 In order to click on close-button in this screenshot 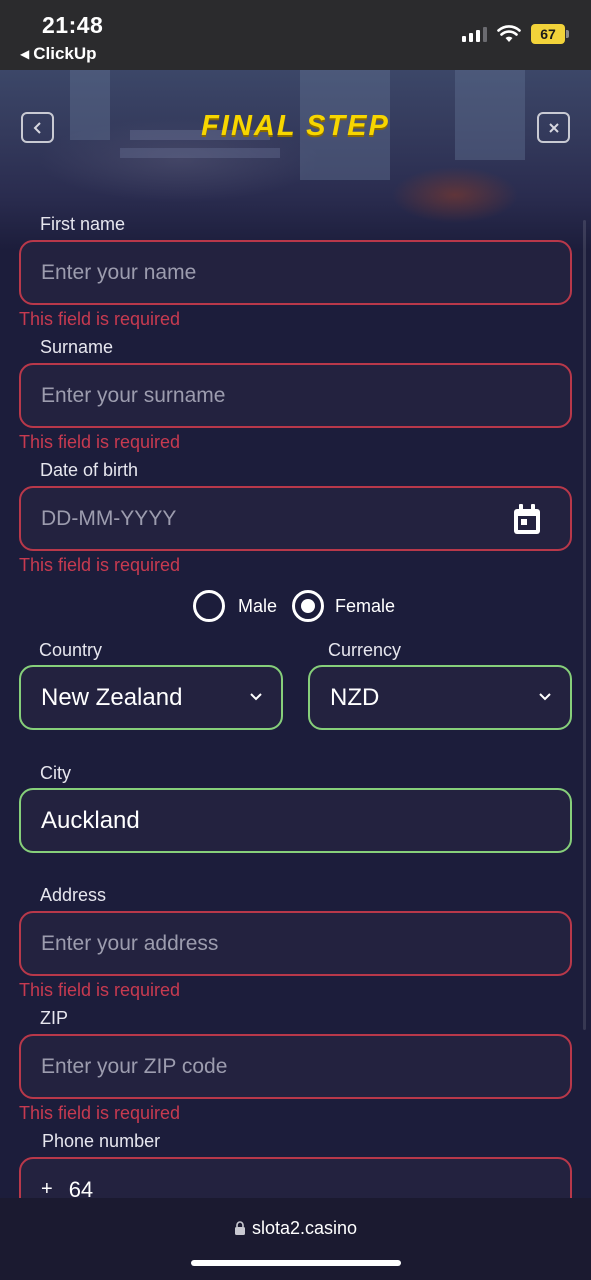, I will do `click(553, 127)`.